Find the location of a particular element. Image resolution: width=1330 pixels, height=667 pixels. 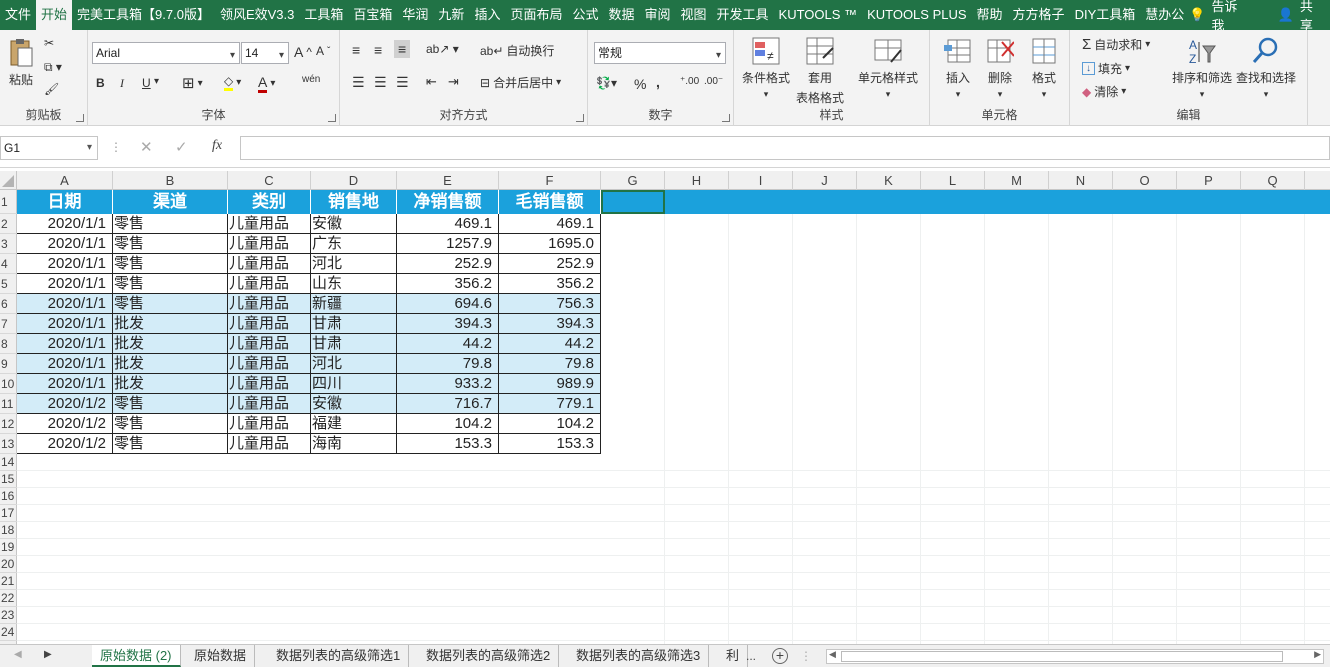

cell-E13: 153.3 is located at coordinates (448, 444).